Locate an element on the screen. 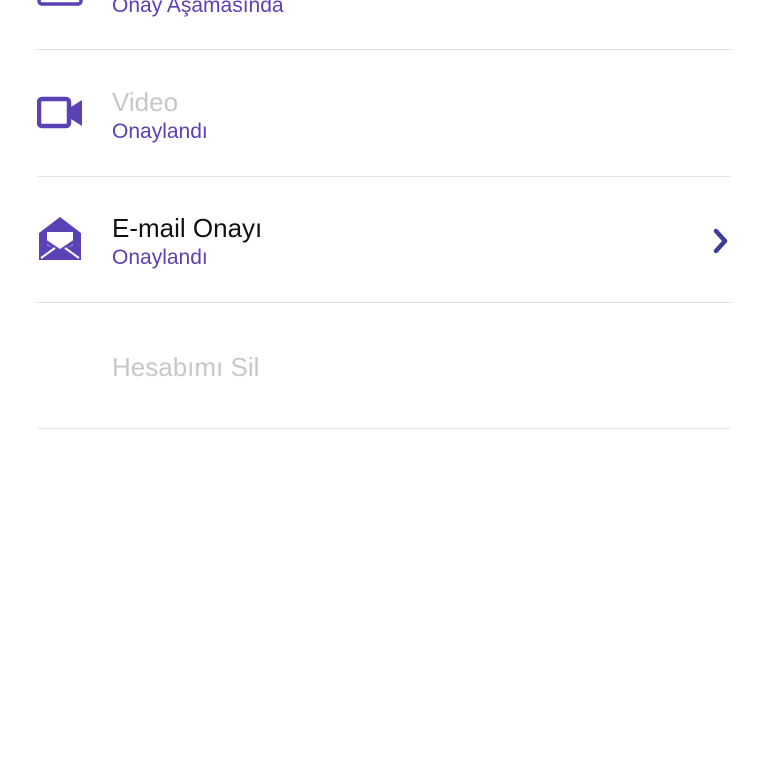 The width and height of the screenshot is (768, 768). delete-account-label: Hesabımı Sil is located at coordinates (186, 367).